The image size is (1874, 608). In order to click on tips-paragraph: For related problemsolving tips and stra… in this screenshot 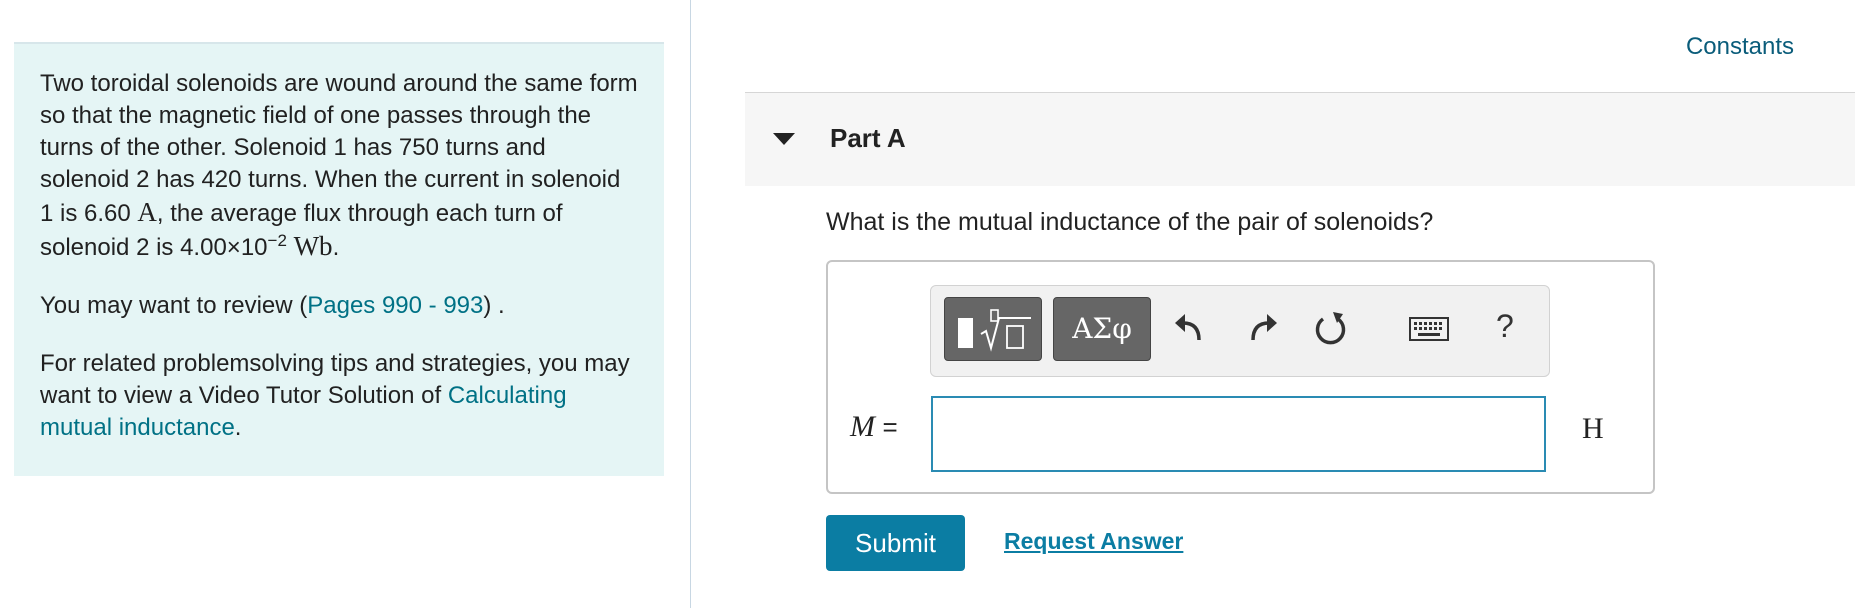, I will do `click(339, 396)`.